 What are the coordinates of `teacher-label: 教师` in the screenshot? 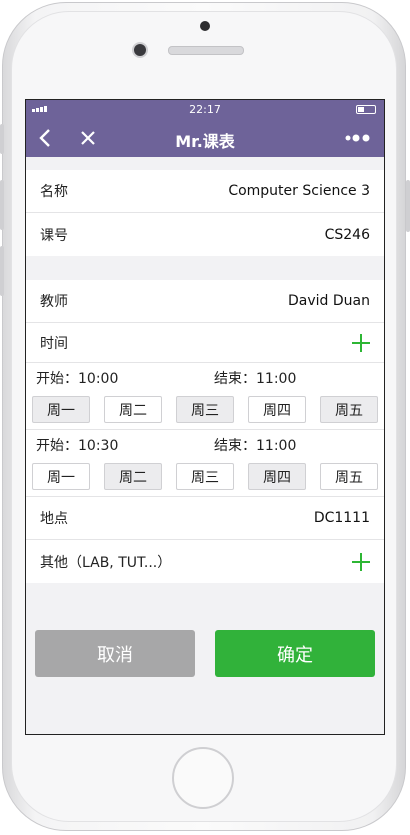 It's located at (54, 302).